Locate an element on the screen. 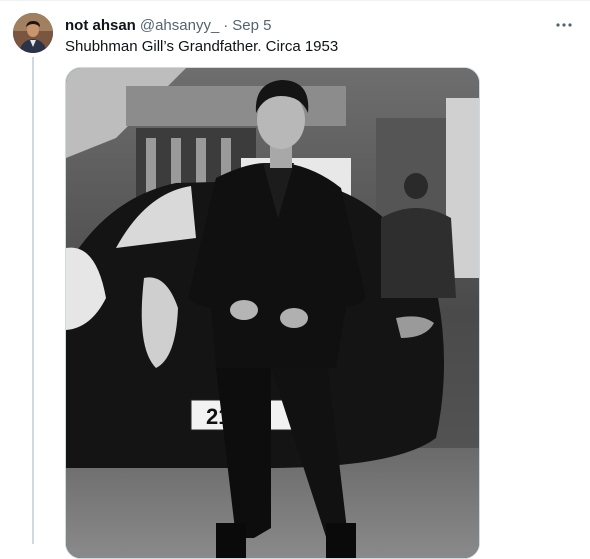 This screenshot has width=590, height=559. more-horizontal-icon is located at coordinates (564, 25).